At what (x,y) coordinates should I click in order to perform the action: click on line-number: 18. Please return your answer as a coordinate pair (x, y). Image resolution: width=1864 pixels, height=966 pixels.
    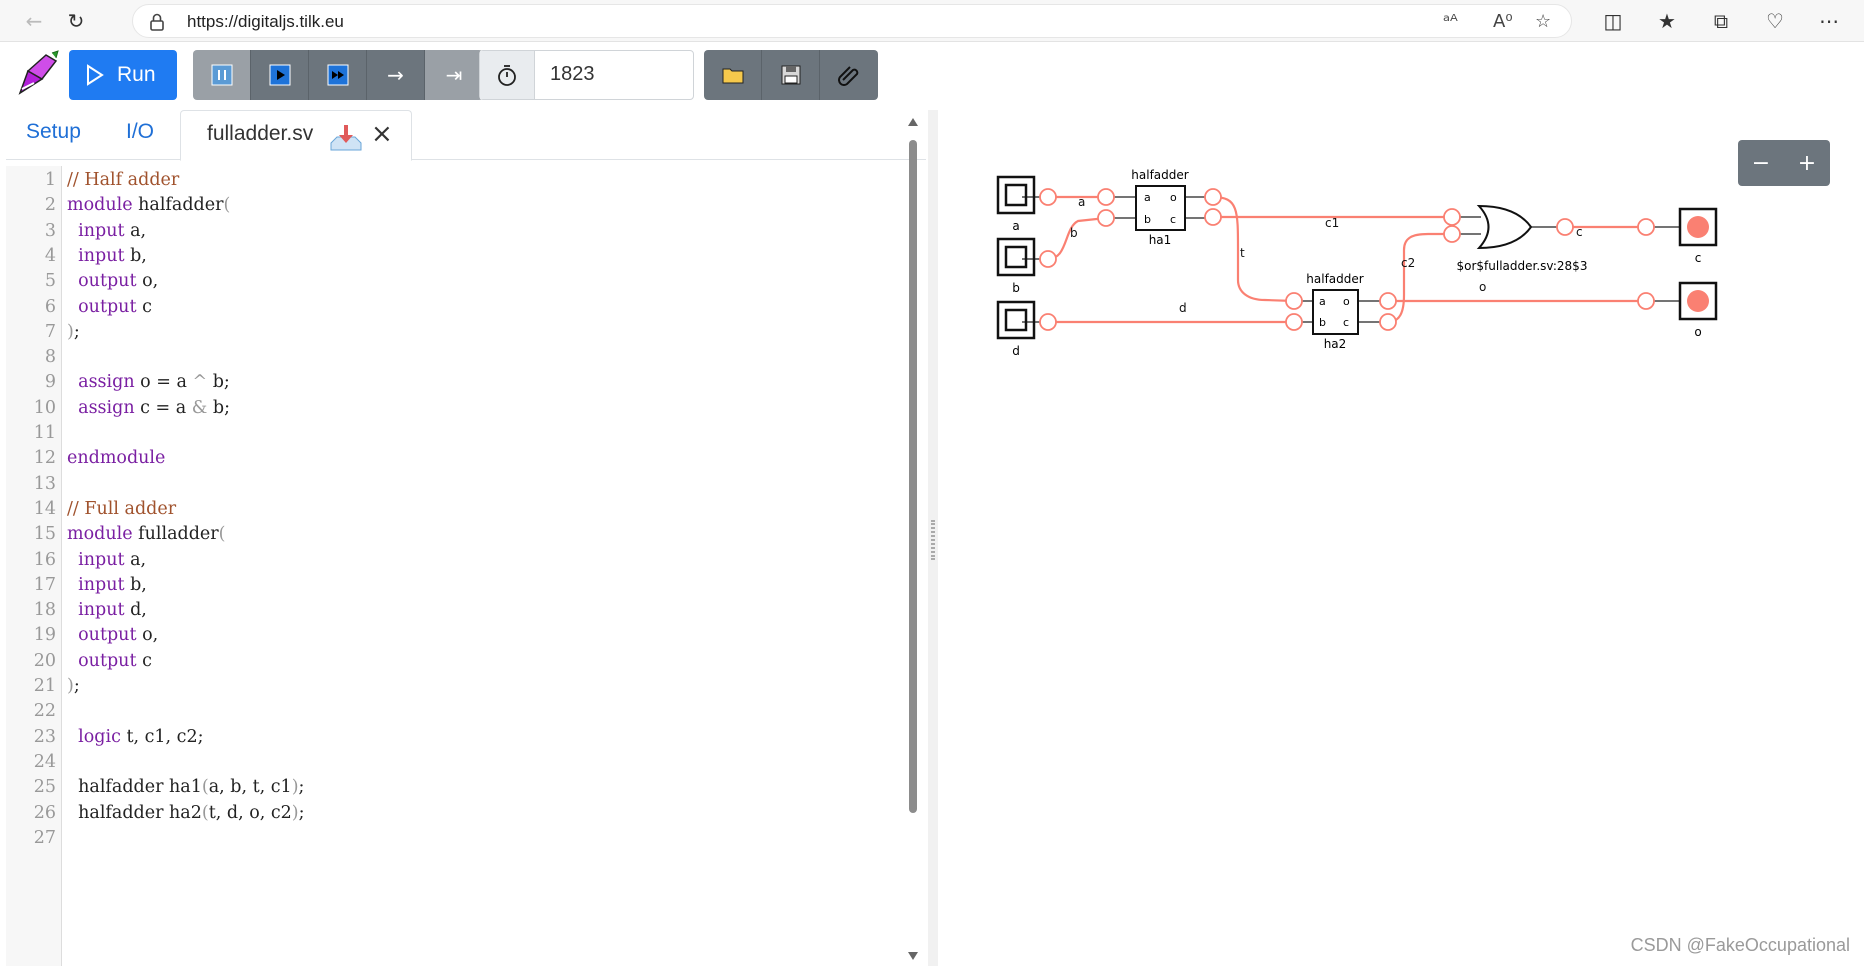
    Looking at the image, I should click on (44, 610).